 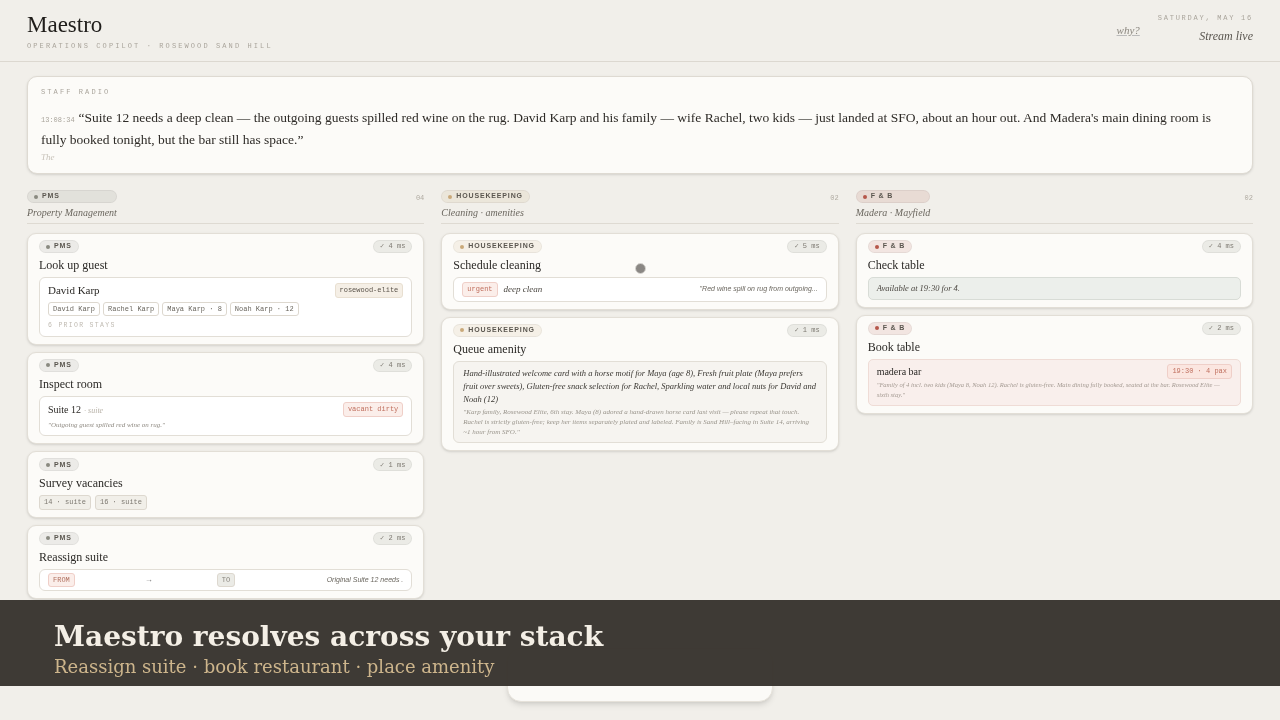 What do you see at coordinates (640, 386) in the screenshot?
I see `amenity-items: Hand-illustrated welcome card with a horse motif for Maya (age 8), Fresh fruit plate (Maya prefers fruit over sweets), Gluten-free snack selection for Rachel, Sparkling water and local nuts for David and Noah (12)` at bounding box center [640, 386].